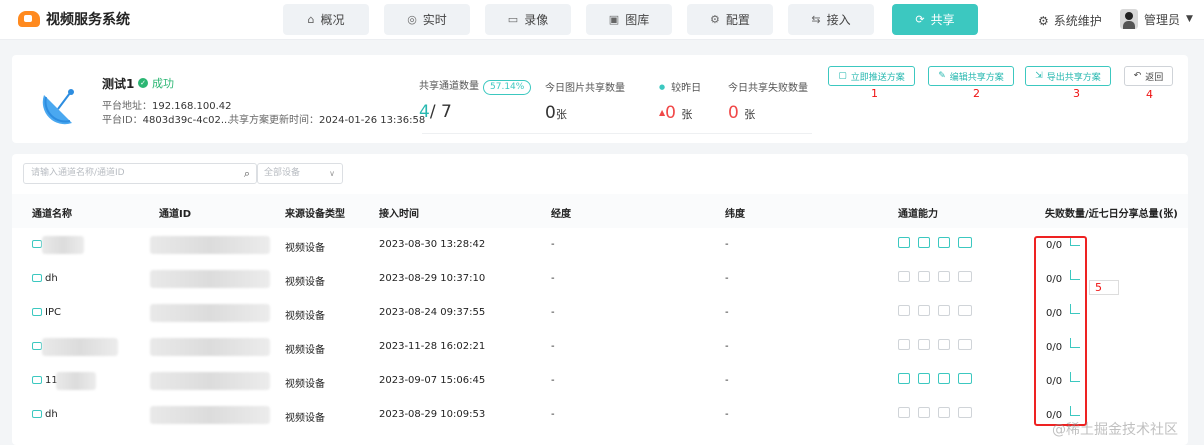 This screenshot has height=445, width=1204. I want to click on col-fail-count: 失败数量/近七日分享总量(张), so click(1111, 214).